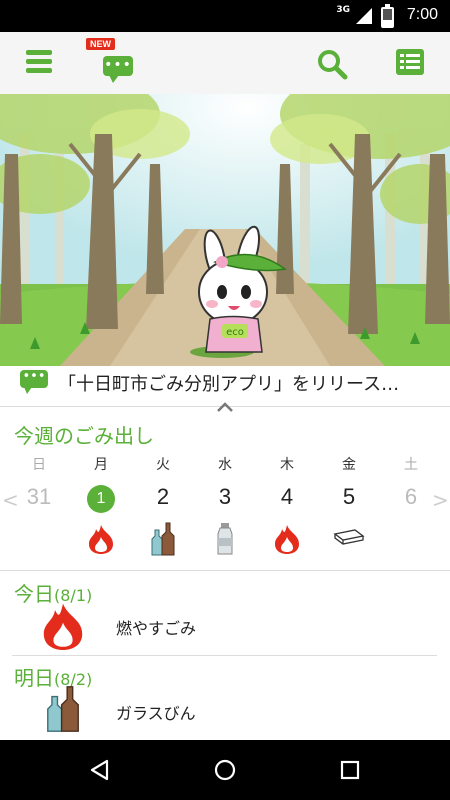 This screenshot has height=800, width=450. What do you see at coordinates (156, 713) in the screenshot?
I see `tomorrow-item: ガラスびん` at bounding box center [156, 713].